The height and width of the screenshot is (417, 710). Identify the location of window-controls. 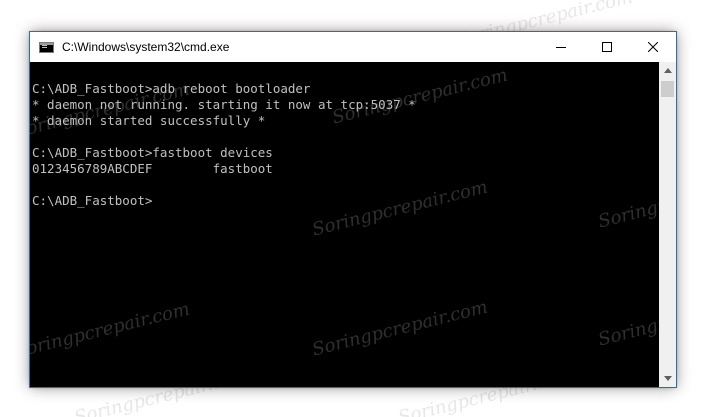
(607, 47).